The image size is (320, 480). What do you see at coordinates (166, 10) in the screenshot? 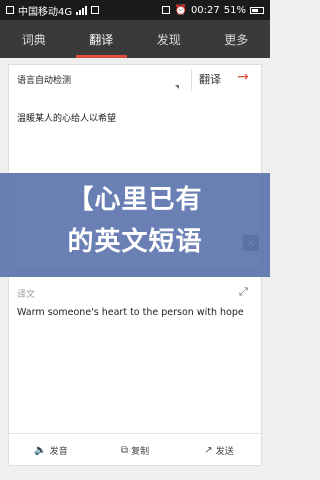
I see `vibrate-icon` at bounding box center [166, 10].